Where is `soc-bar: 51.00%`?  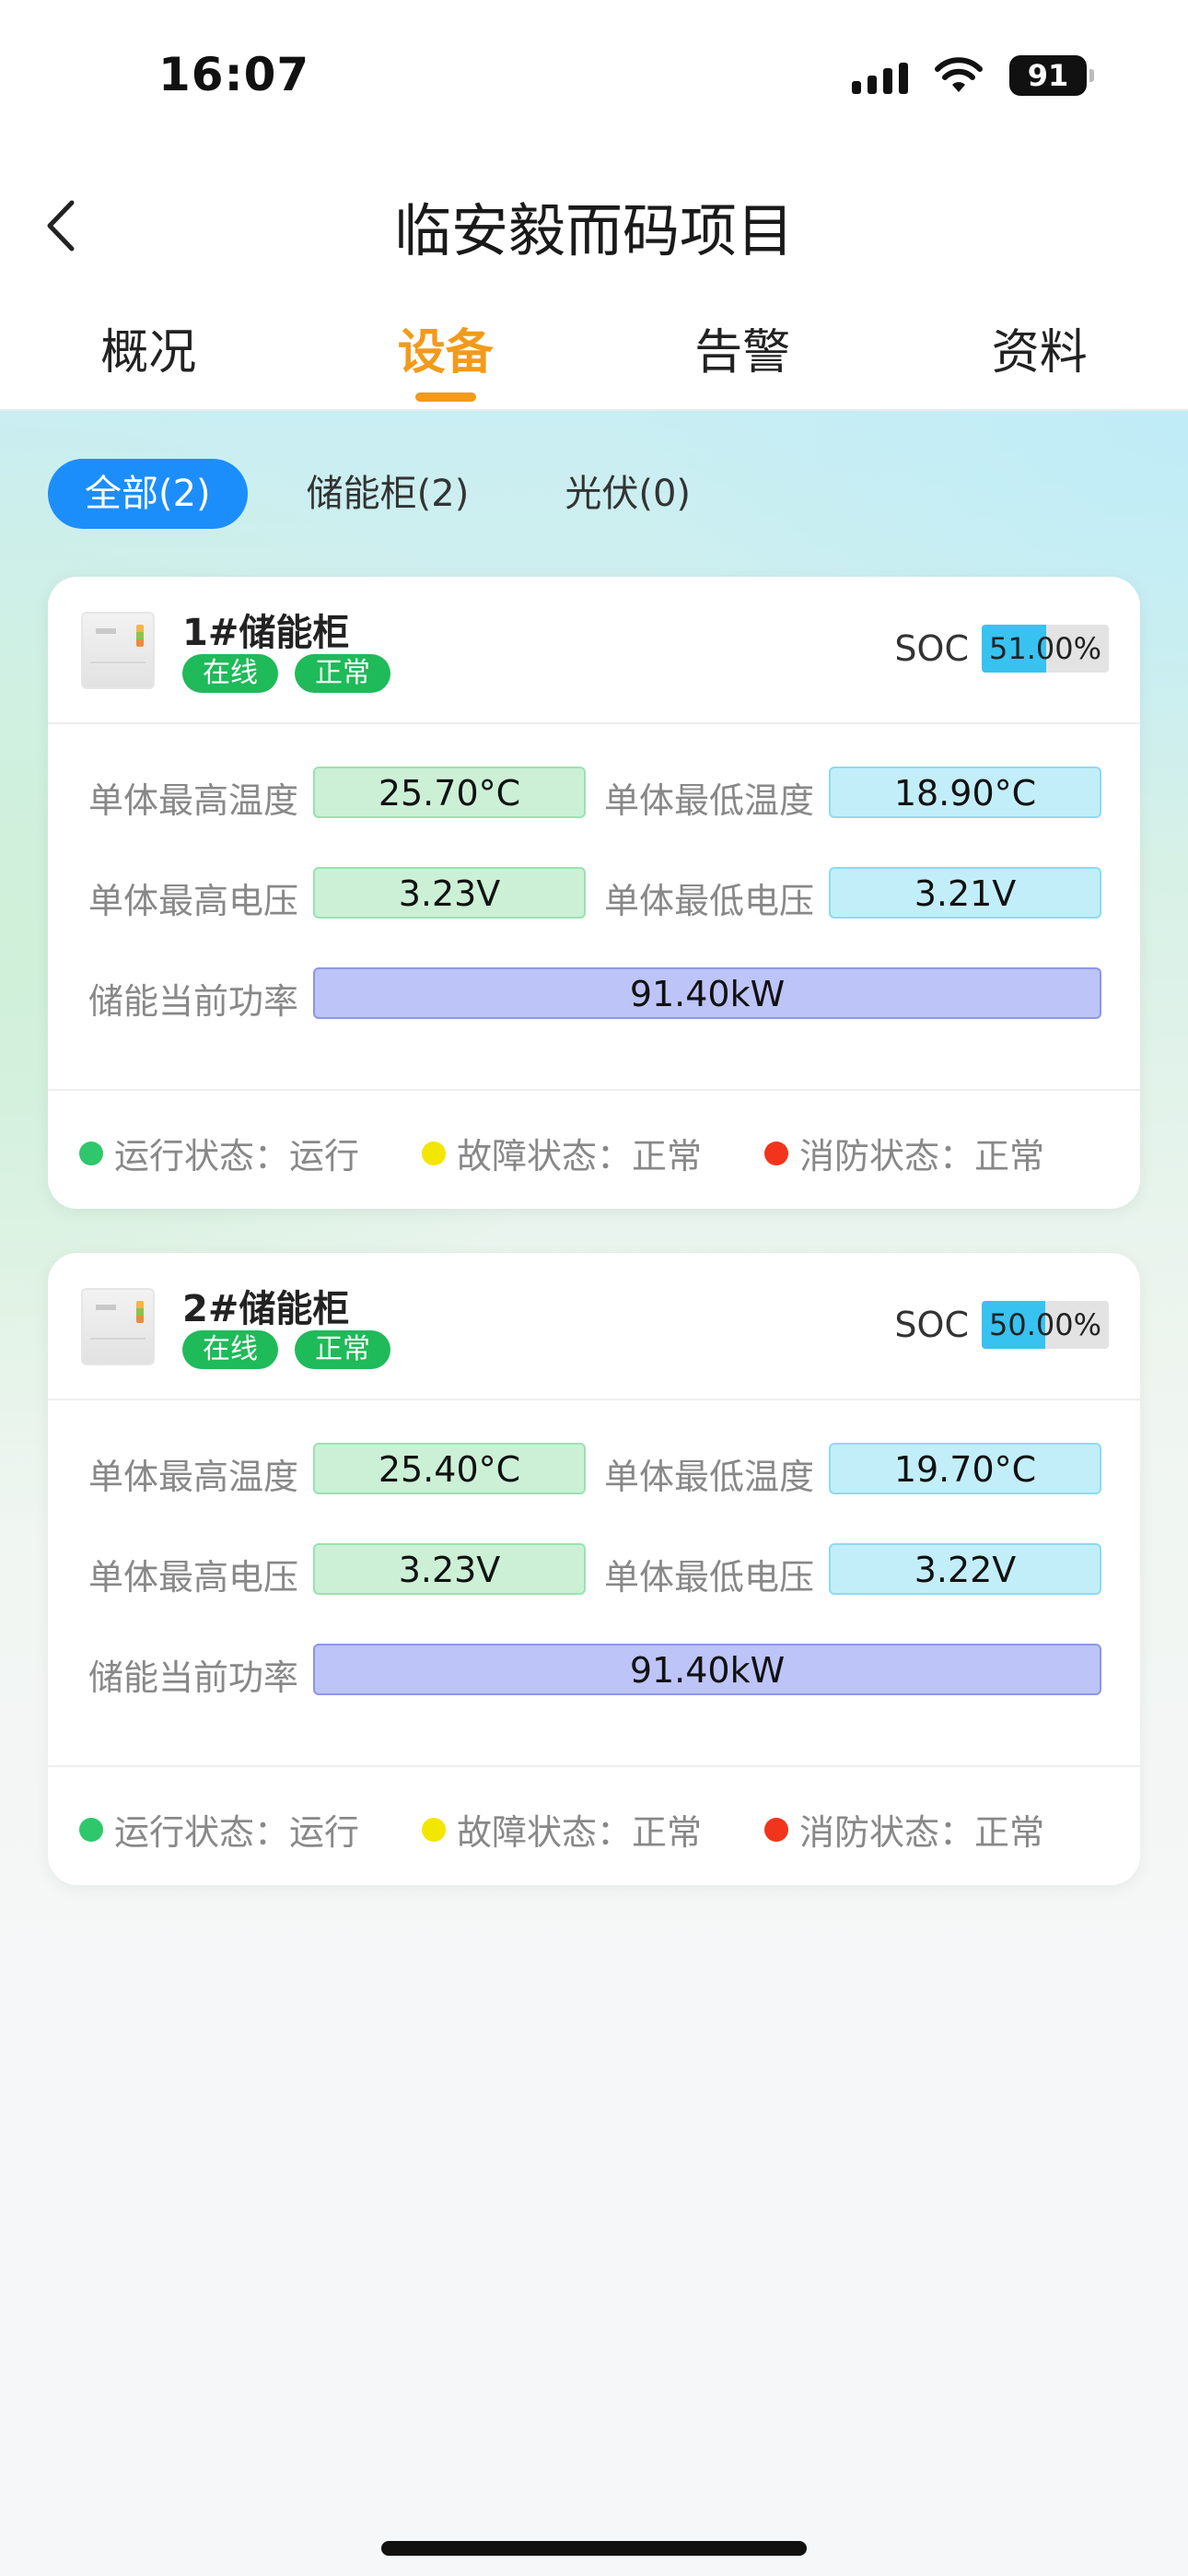
soc-bar: 51.00% is located at coordinates (1045, 649).